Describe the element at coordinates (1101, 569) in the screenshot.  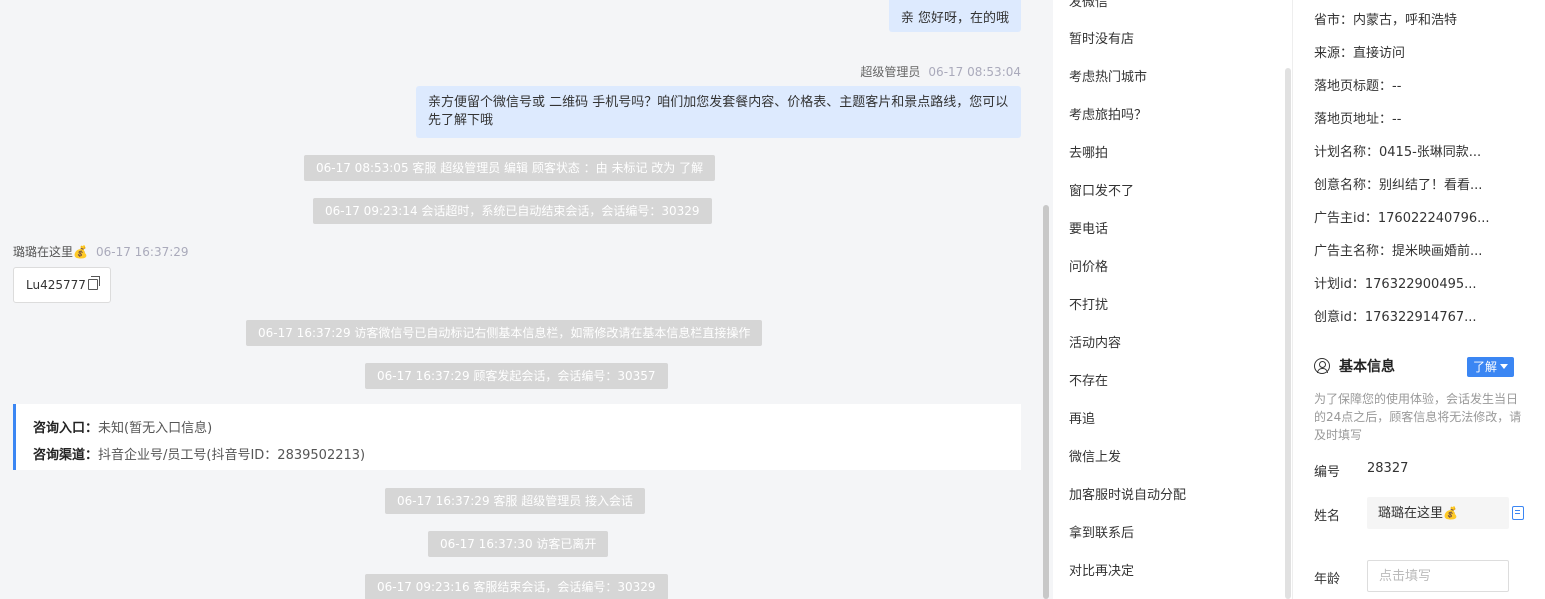
I see `quick-reply-item: 对比再决定` at that location.